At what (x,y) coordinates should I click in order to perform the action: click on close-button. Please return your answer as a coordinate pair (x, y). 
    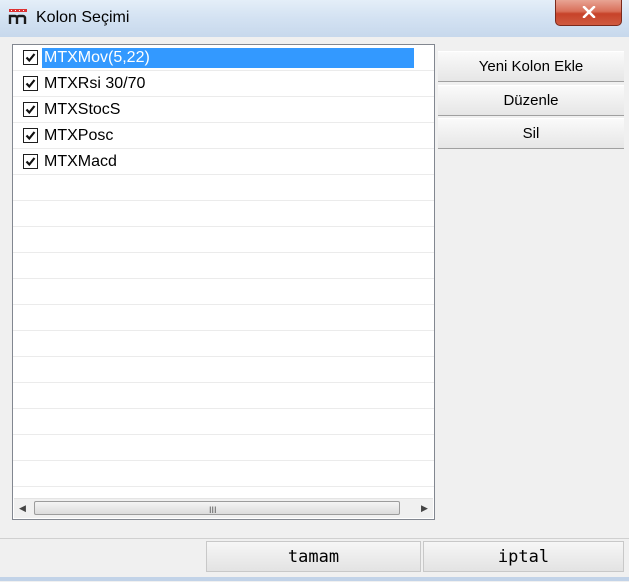
    Looking at the image, I should click on (588, 13).